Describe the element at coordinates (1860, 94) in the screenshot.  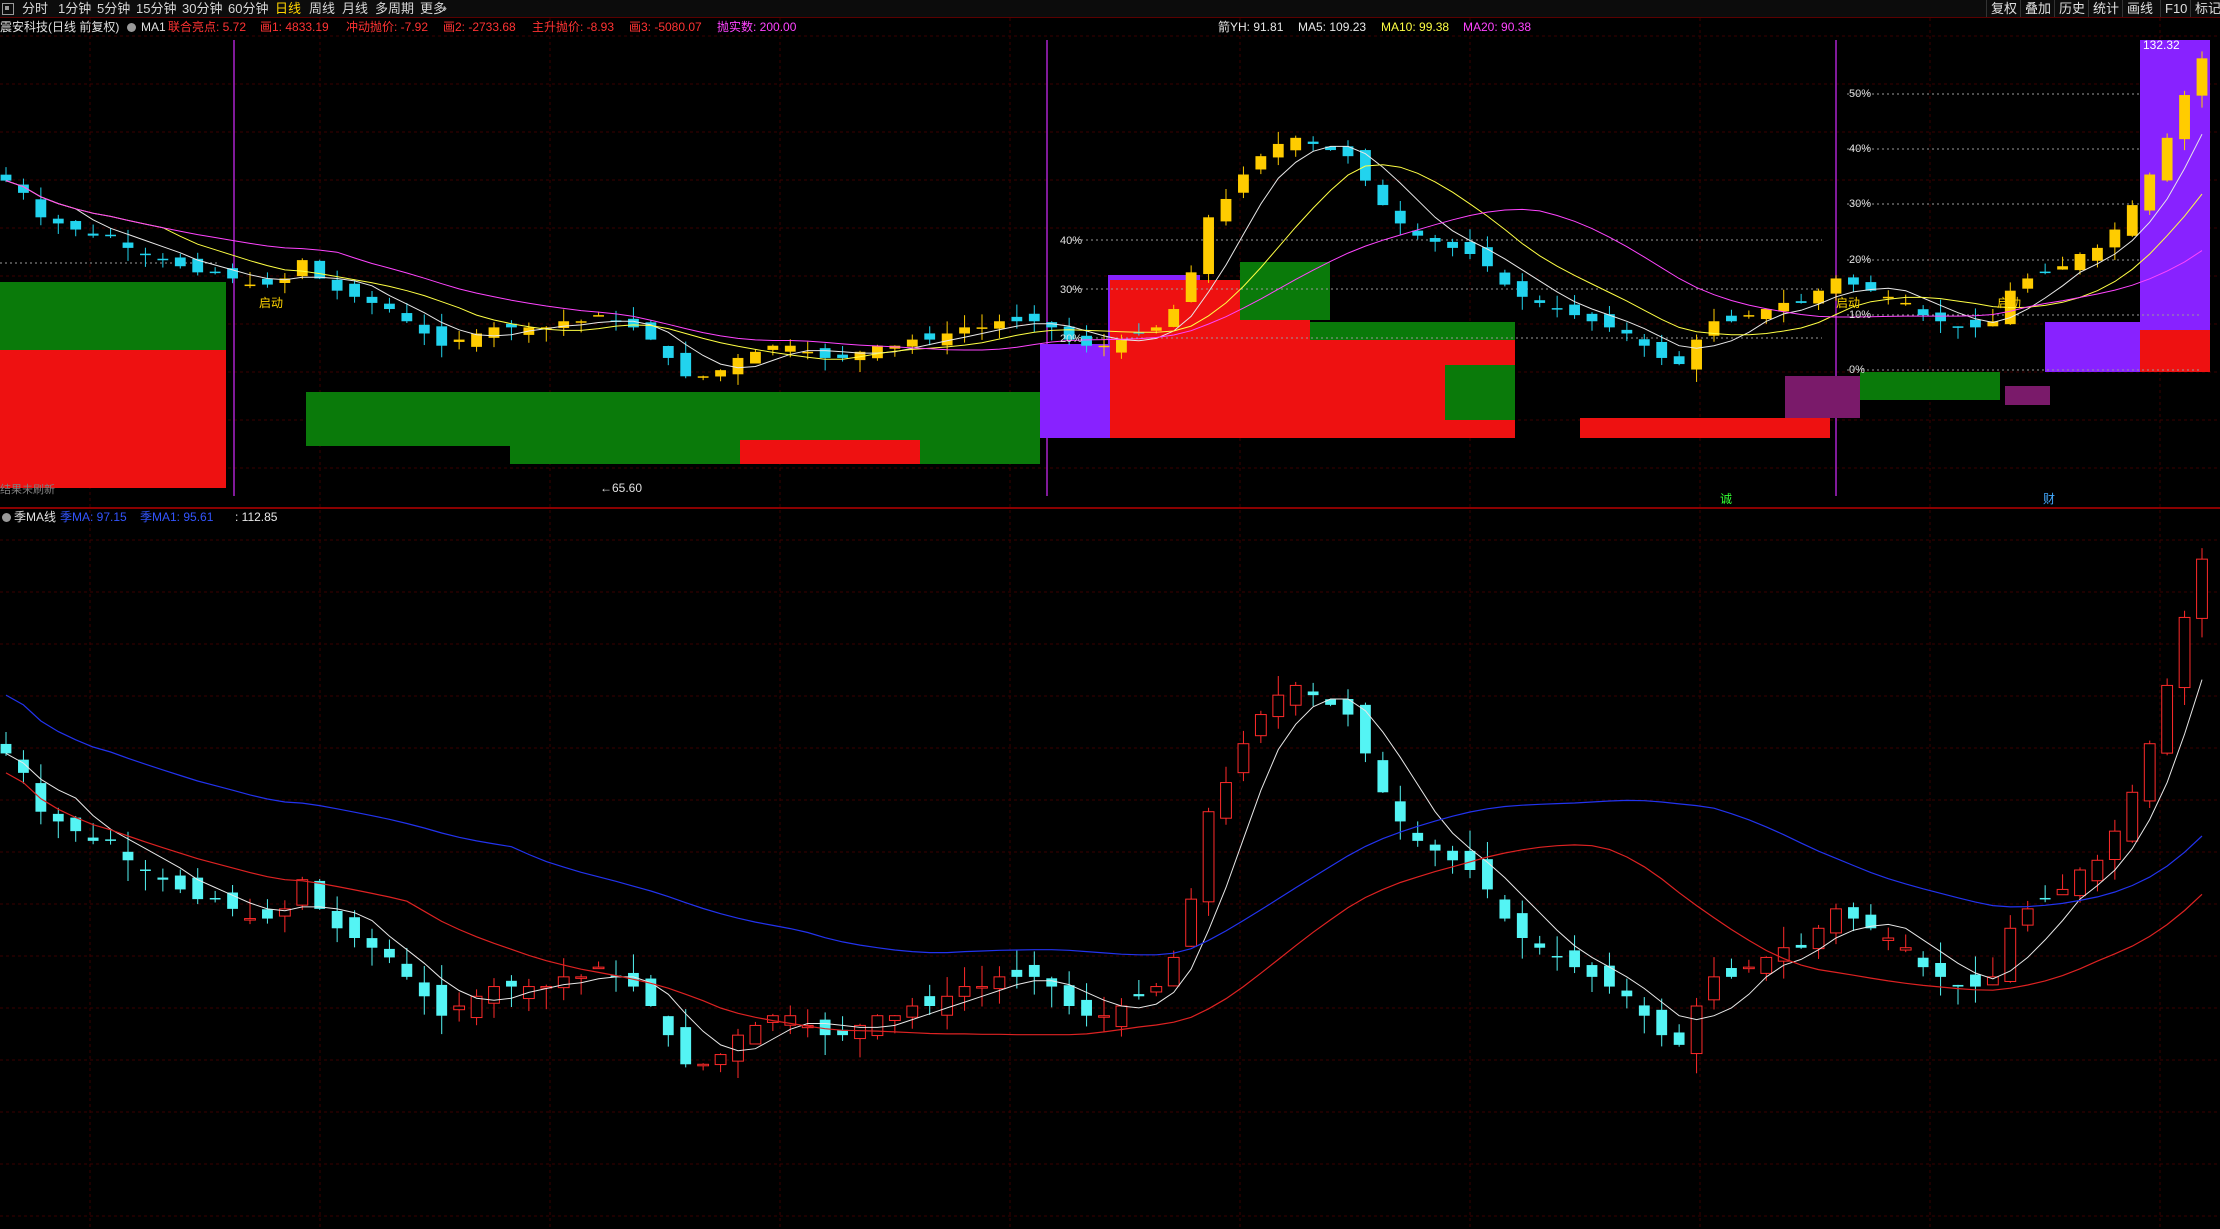
I see `pct-label: 50%` at that location.